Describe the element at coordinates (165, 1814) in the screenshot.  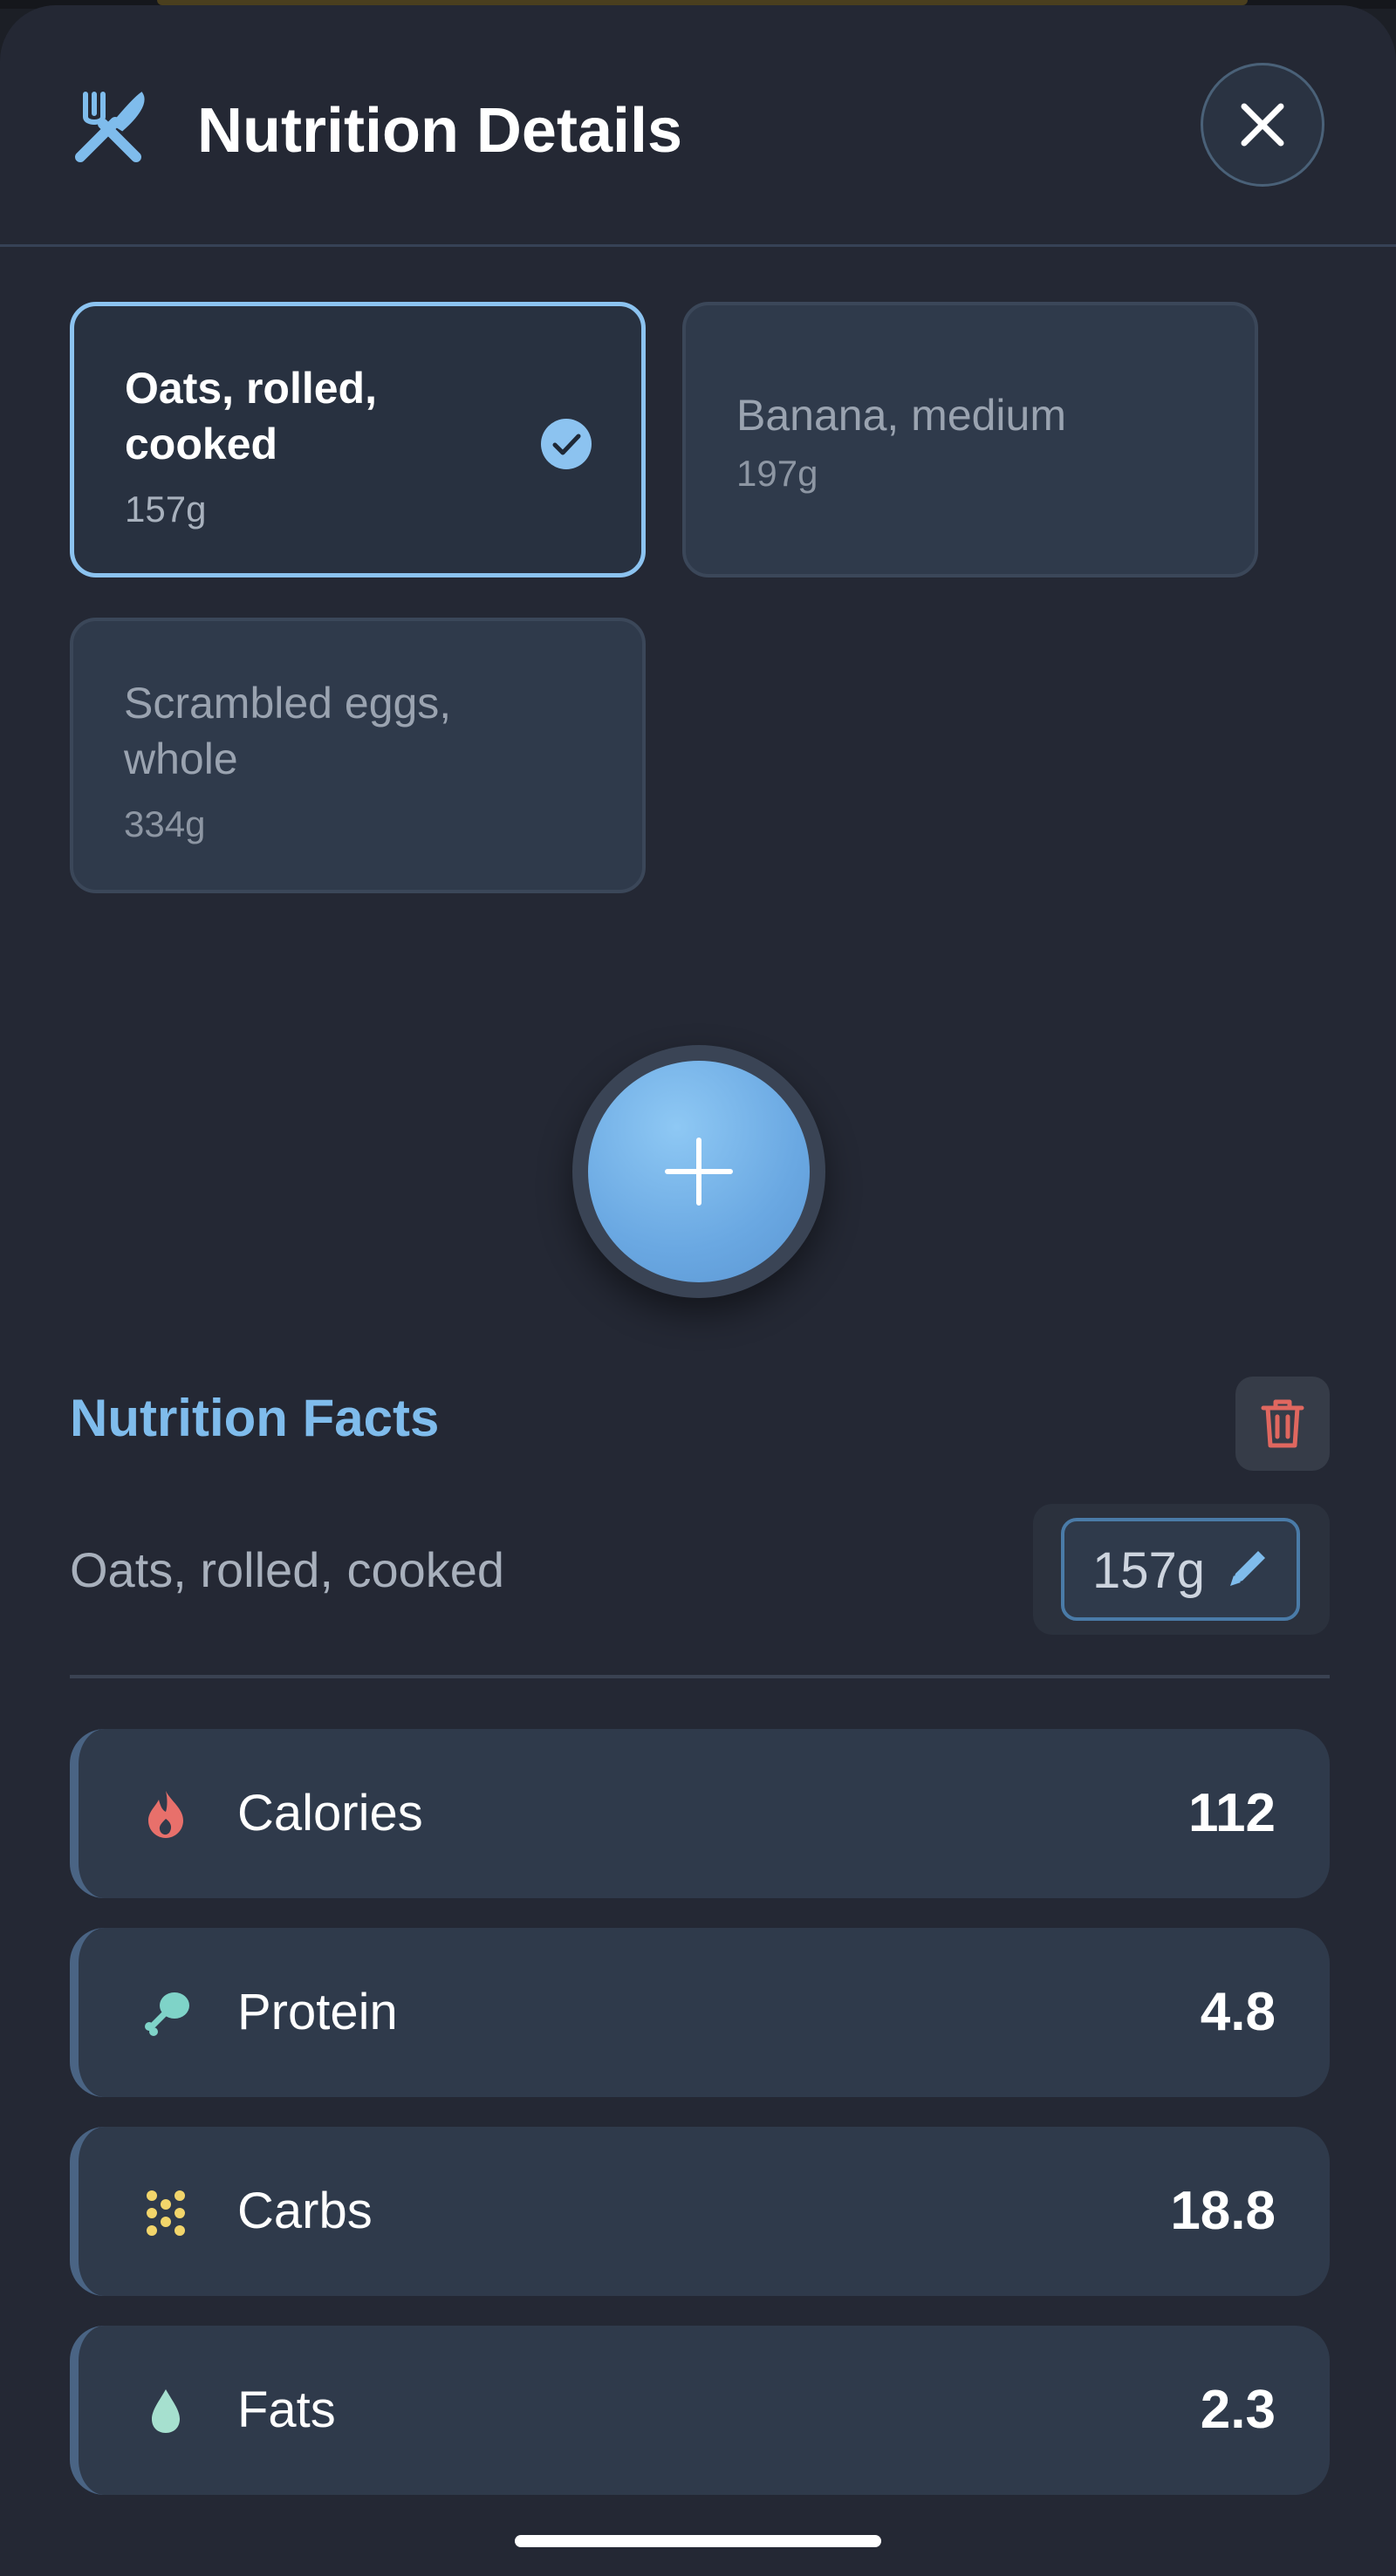
I see `flame-icon` at that location.